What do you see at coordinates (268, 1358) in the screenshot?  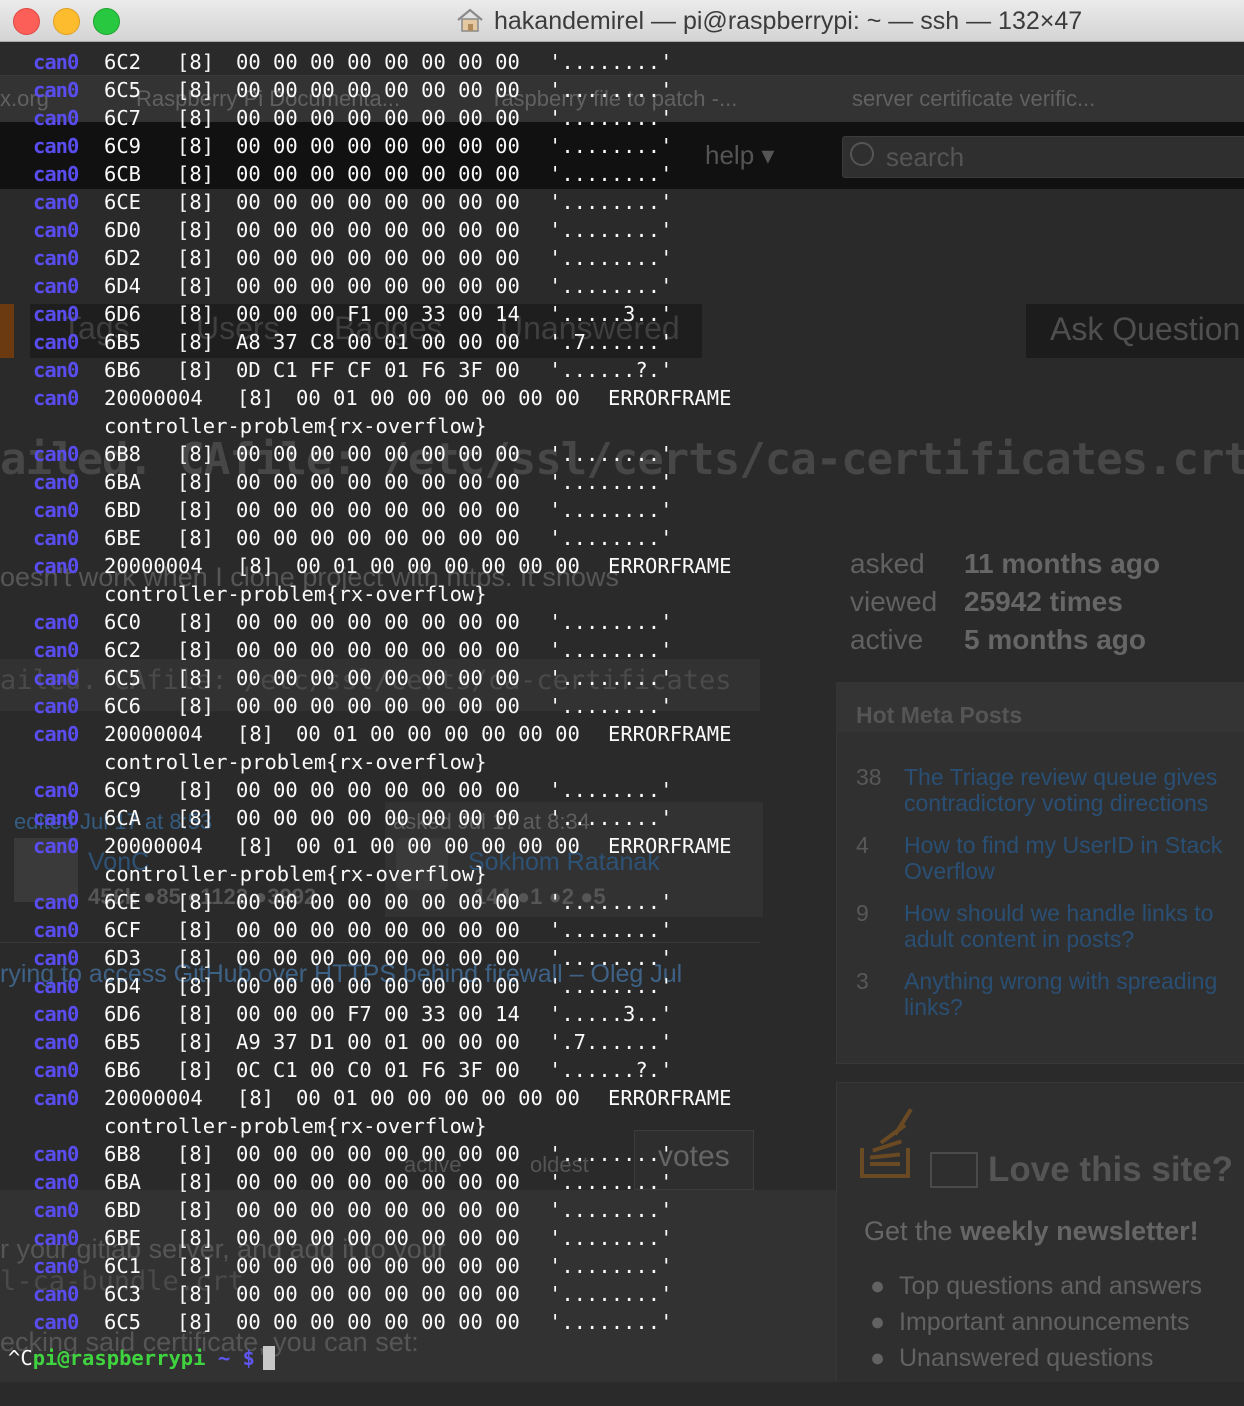 I see `text-cursor` at bounding box center [268, 1358].